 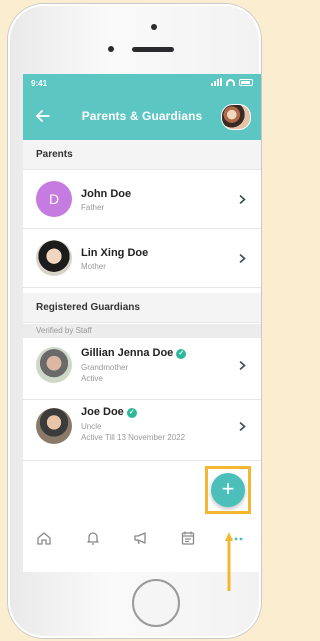 I want to click on guardian-name: Joe Doe ✓, so click(x=109, y=412).